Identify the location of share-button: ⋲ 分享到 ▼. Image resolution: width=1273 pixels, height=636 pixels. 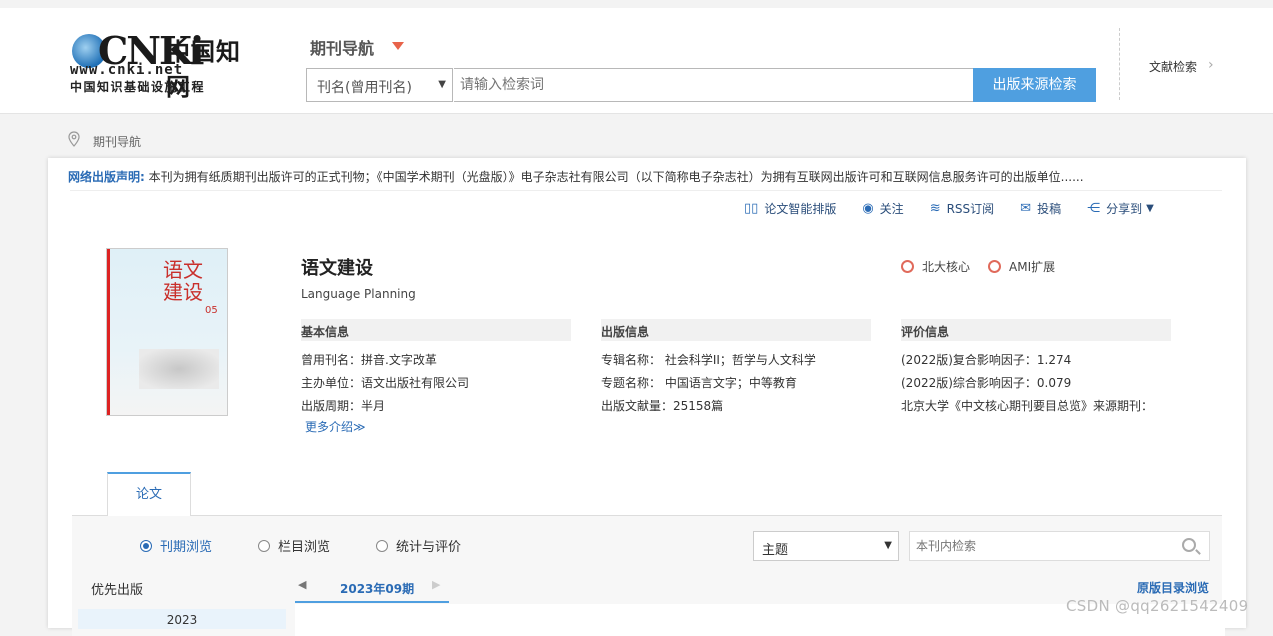
(1120, 208).